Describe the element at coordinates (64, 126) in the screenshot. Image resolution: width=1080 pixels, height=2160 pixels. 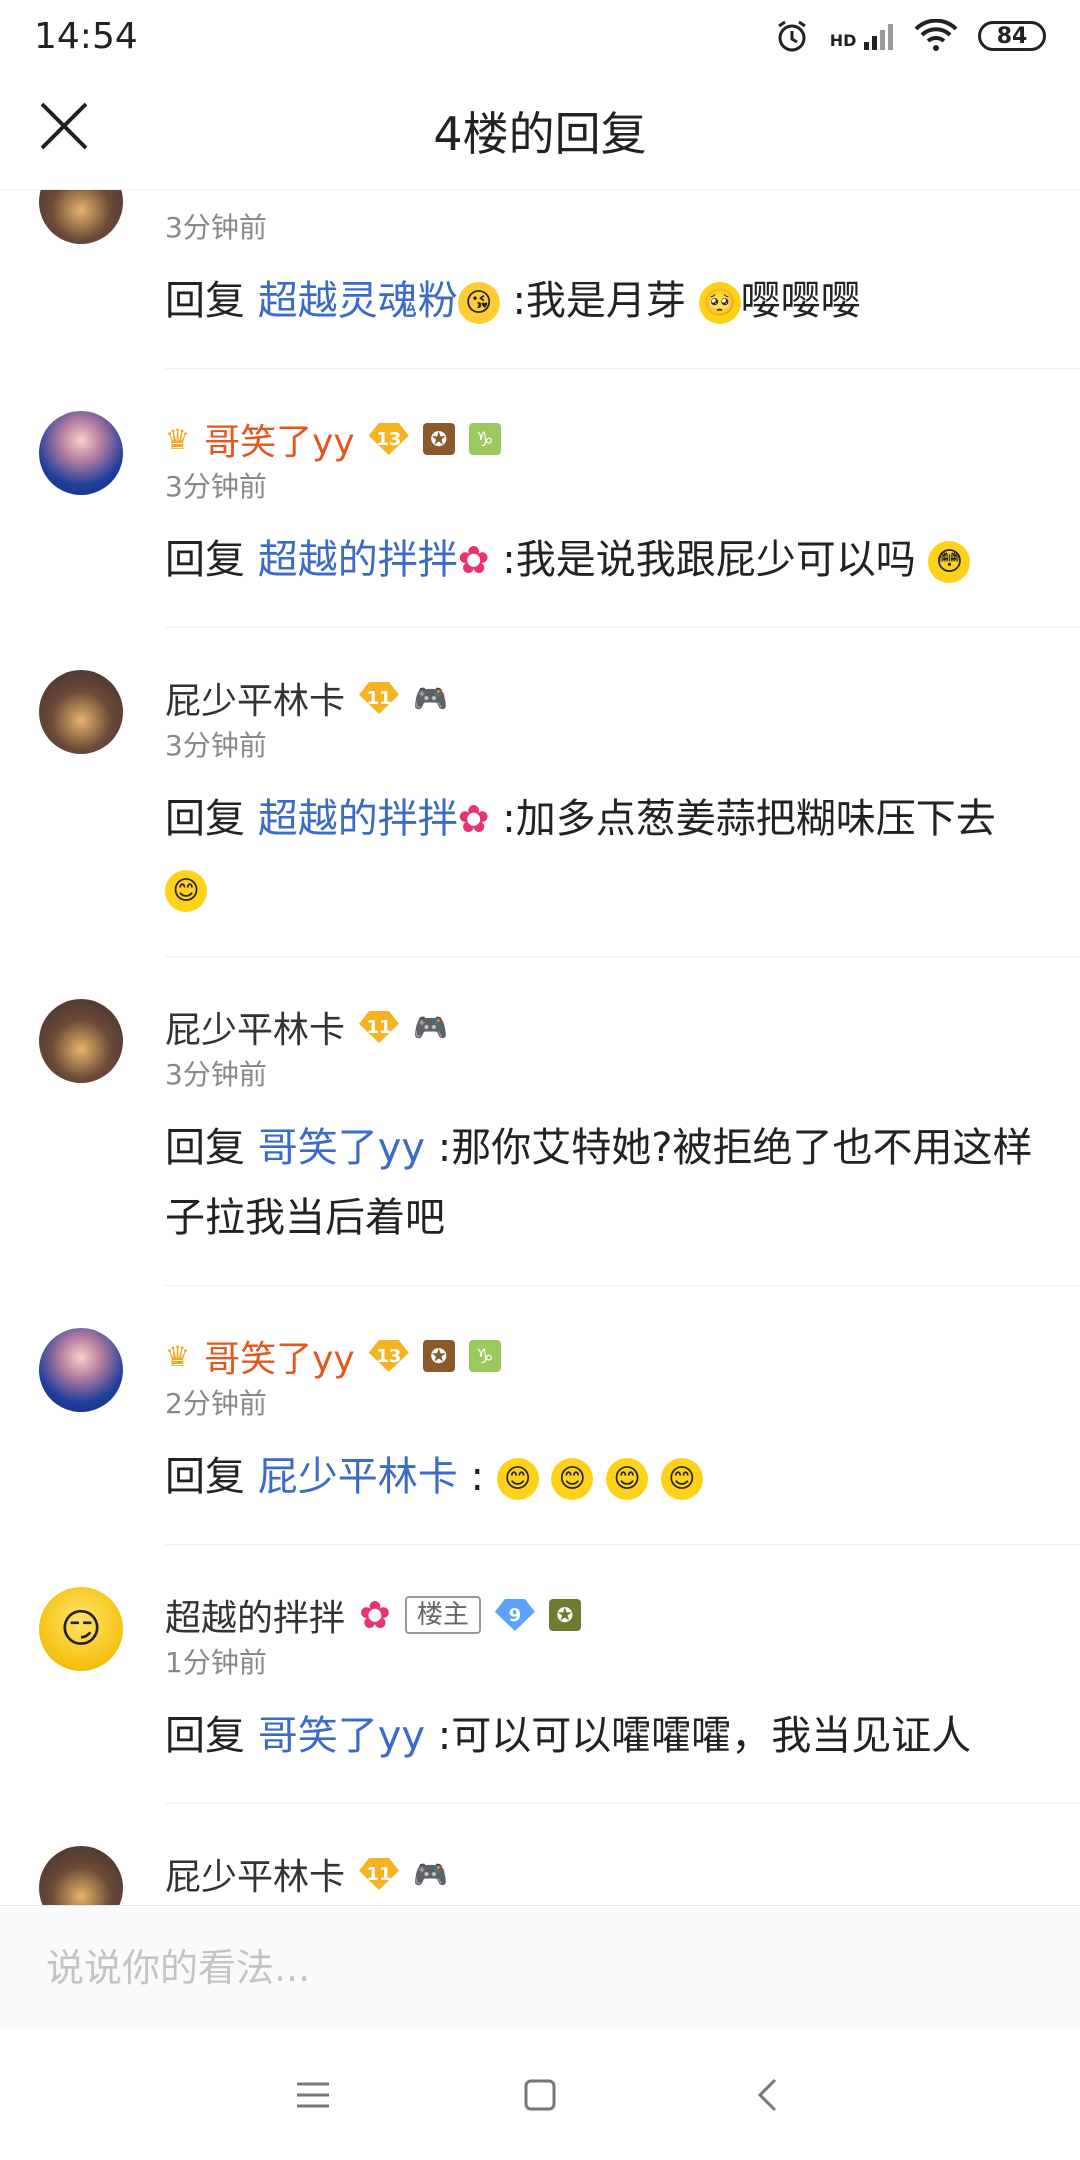
I see `close-icon` at that location.